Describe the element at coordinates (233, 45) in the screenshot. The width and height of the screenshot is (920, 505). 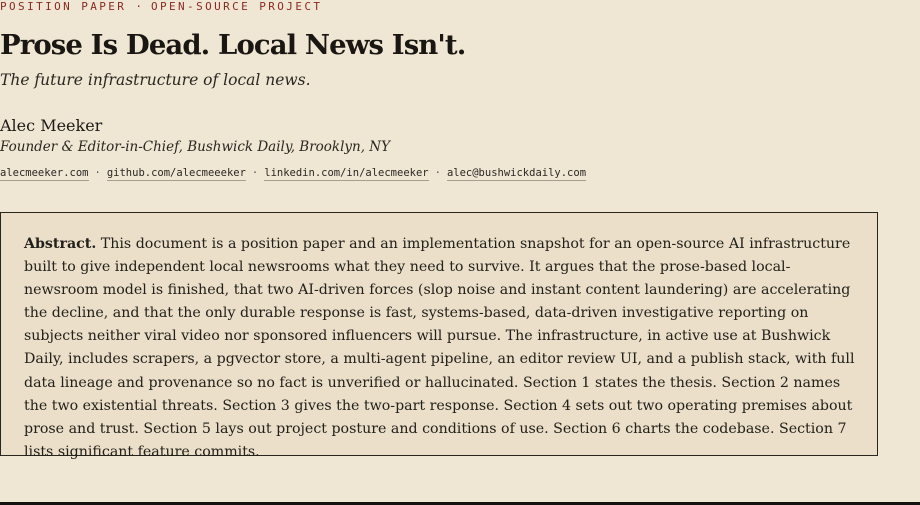
I see `page-title: Prose Is Dead. Local News Isn't.` at that location.